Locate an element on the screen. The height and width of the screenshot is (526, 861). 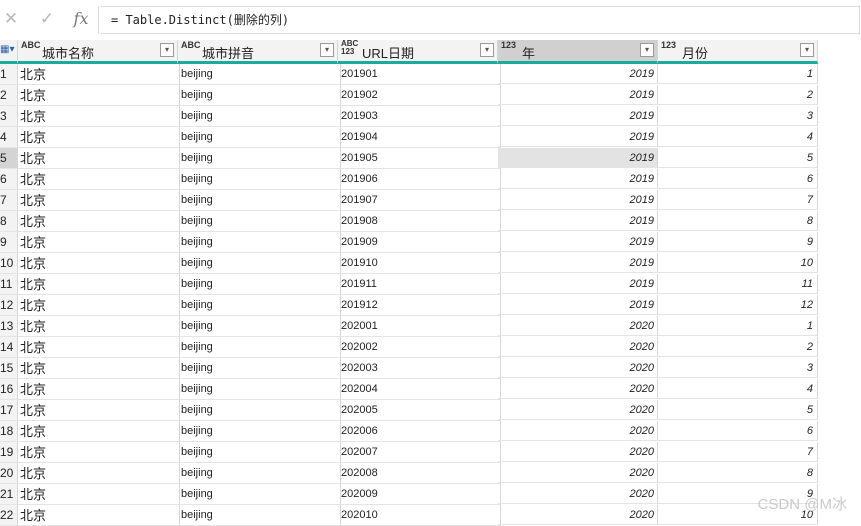
column-header: 123 年 ▾ is located at coordinates (578, 52).